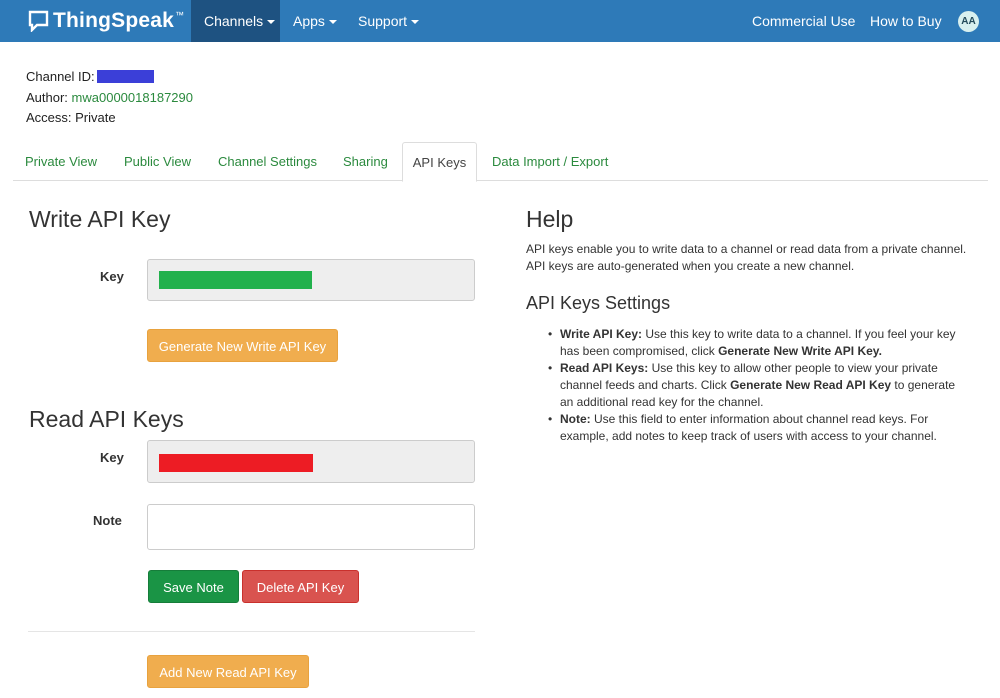 The width and height of the screenshot is (1000, 698). What do you see at coordinates (439, 162) in the screenshot?
I see `tab-api-keys: API Keys` at bounding box center [439, 162].